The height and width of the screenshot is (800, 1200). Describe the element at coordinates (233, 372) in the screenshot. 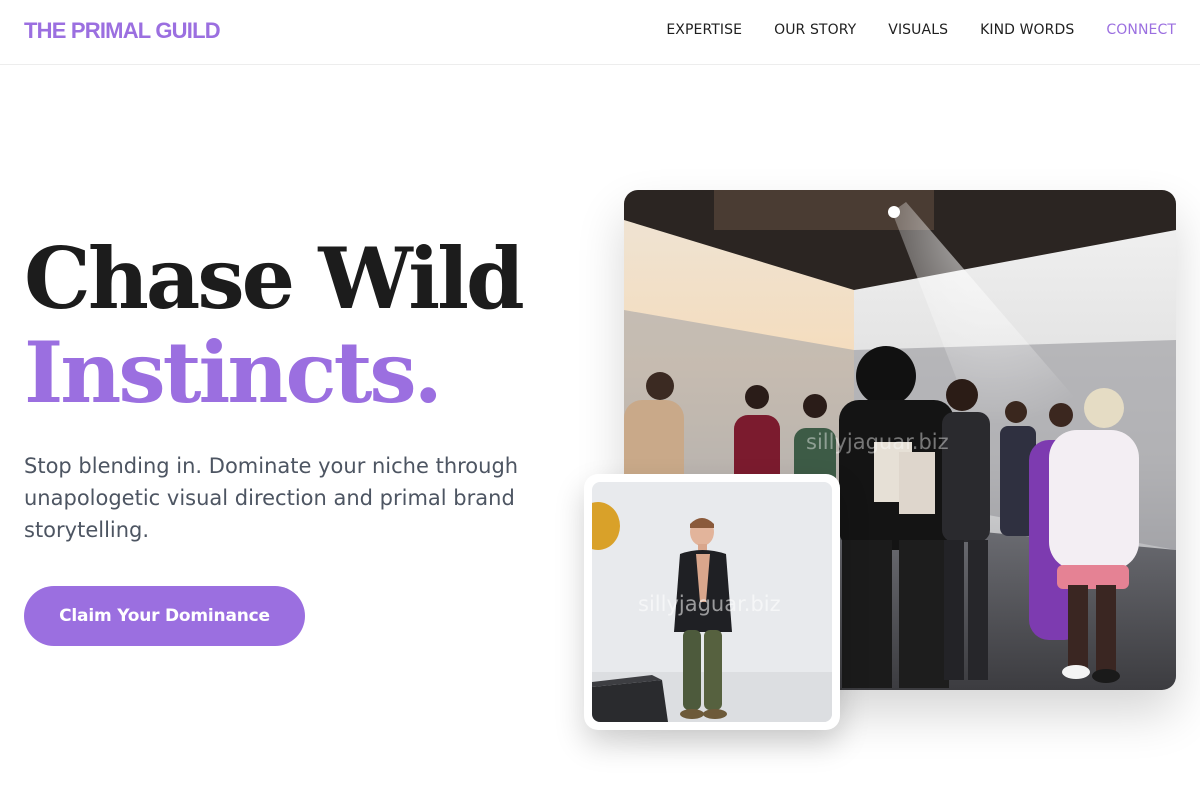

I see `headline-line-2: Instincts.` at that location.